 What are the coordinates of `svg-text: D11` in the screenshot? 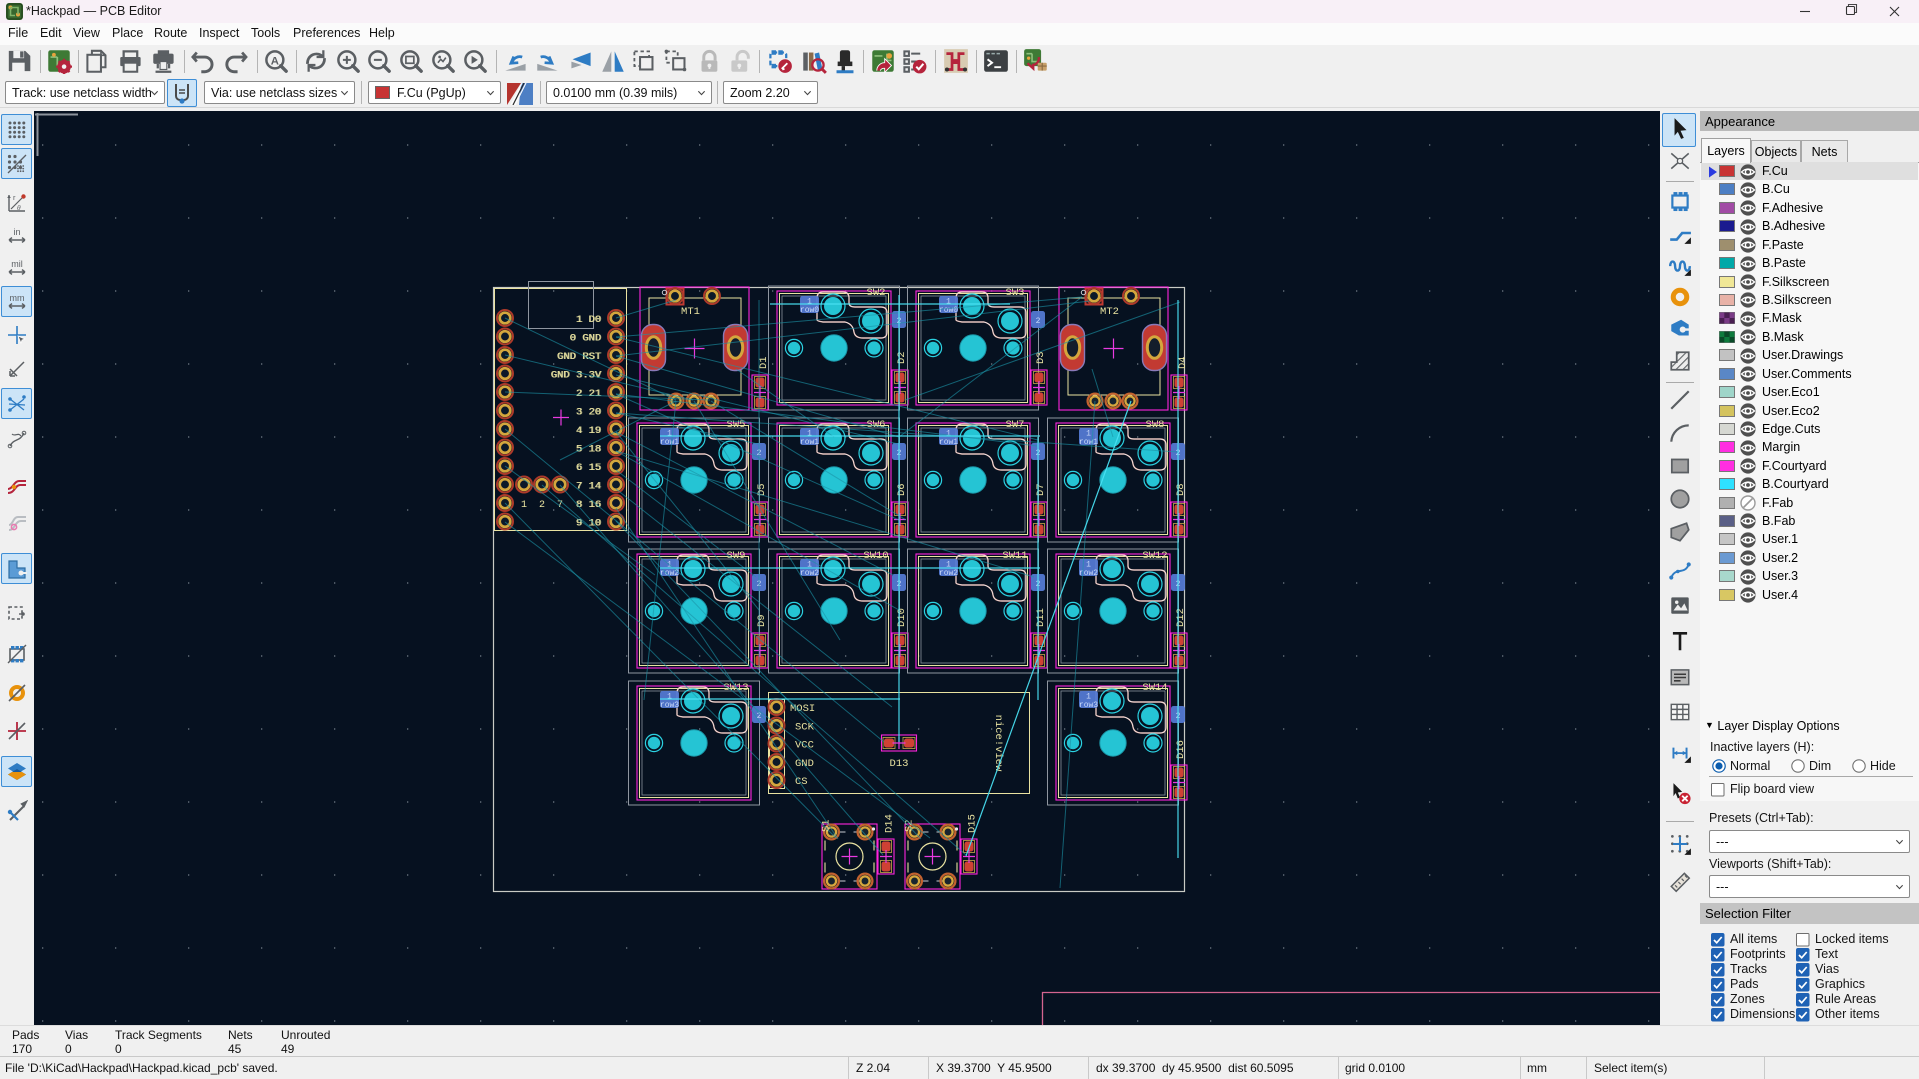 It's located at (1041, 617).